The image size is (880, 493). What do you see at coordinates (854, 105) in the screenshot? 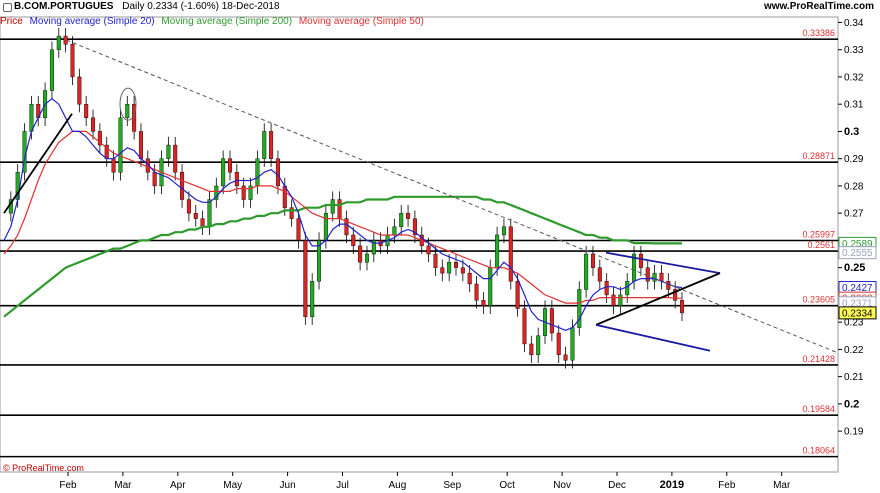
I see `y-tick-label: 0.31` at bounding box center [854, 105].